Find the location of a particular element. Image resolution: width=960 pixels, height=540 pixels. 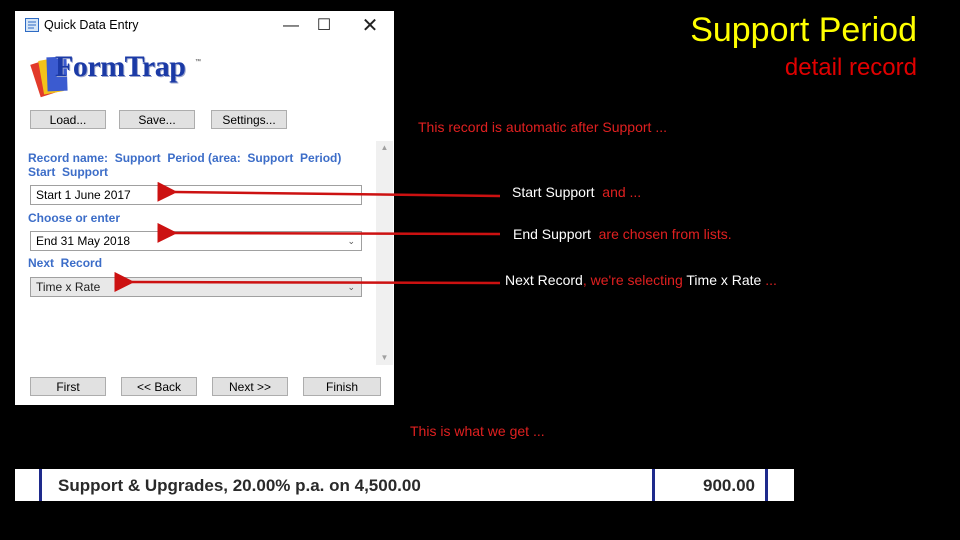

note-next-mid: , we're selecting is located at coordinates (634, 280).